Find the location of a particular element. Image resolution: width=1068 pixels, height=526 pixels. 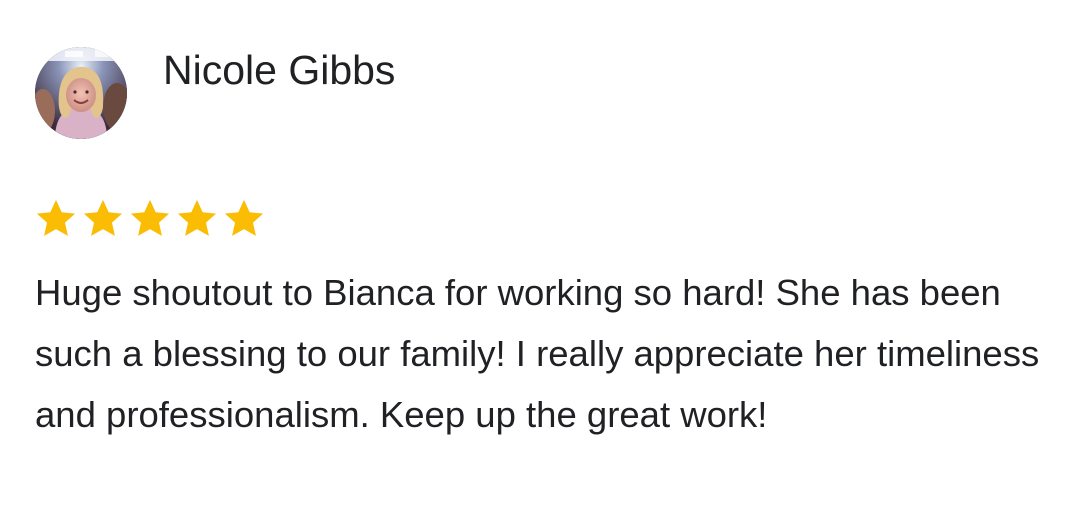

star-rating is located at coordinates (150, 219).